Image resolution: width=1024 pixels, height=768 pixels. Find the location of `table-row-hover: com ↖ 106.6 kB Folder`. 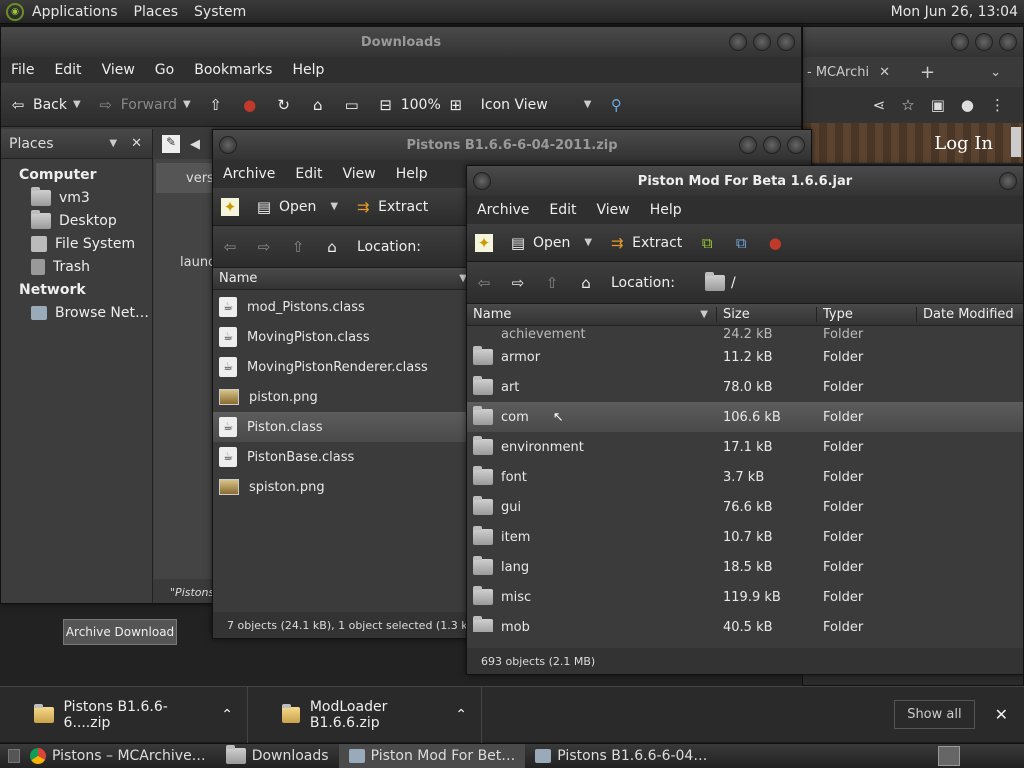

table-row-hover: com ↖ 106.6 kB Folder is located at coordinates (745, 417).